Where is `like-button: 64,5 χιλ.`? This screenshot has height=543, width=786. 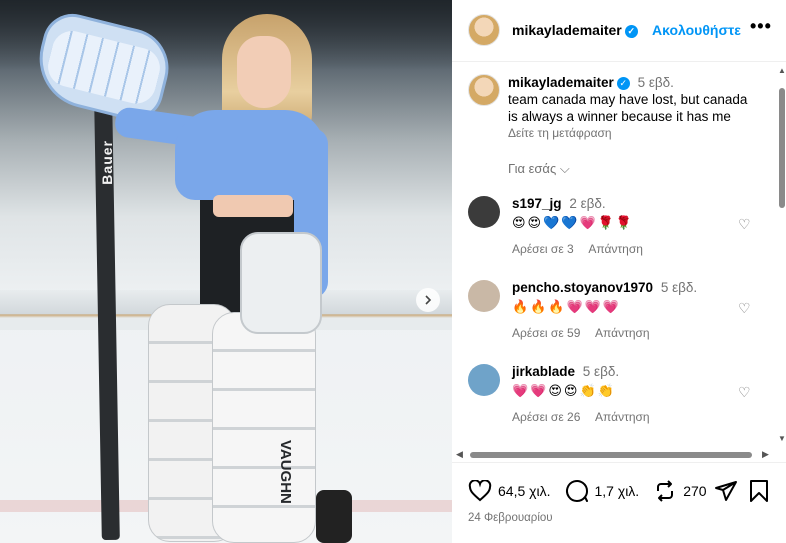 like-button: 64,5 χιλ. is located at coordinates (509, 491).